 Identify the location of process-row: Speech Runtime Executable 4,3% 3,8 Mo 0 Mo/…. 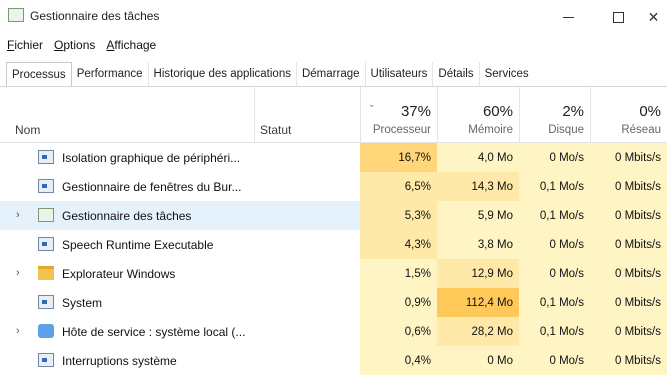
(333, 244).